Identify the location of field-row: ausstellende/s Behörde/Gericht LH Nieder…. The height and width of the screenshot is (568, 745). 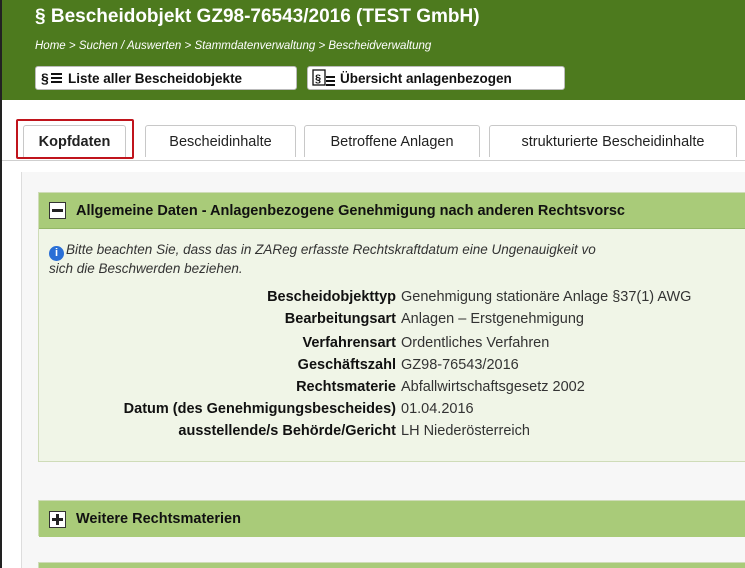
(392, 433).